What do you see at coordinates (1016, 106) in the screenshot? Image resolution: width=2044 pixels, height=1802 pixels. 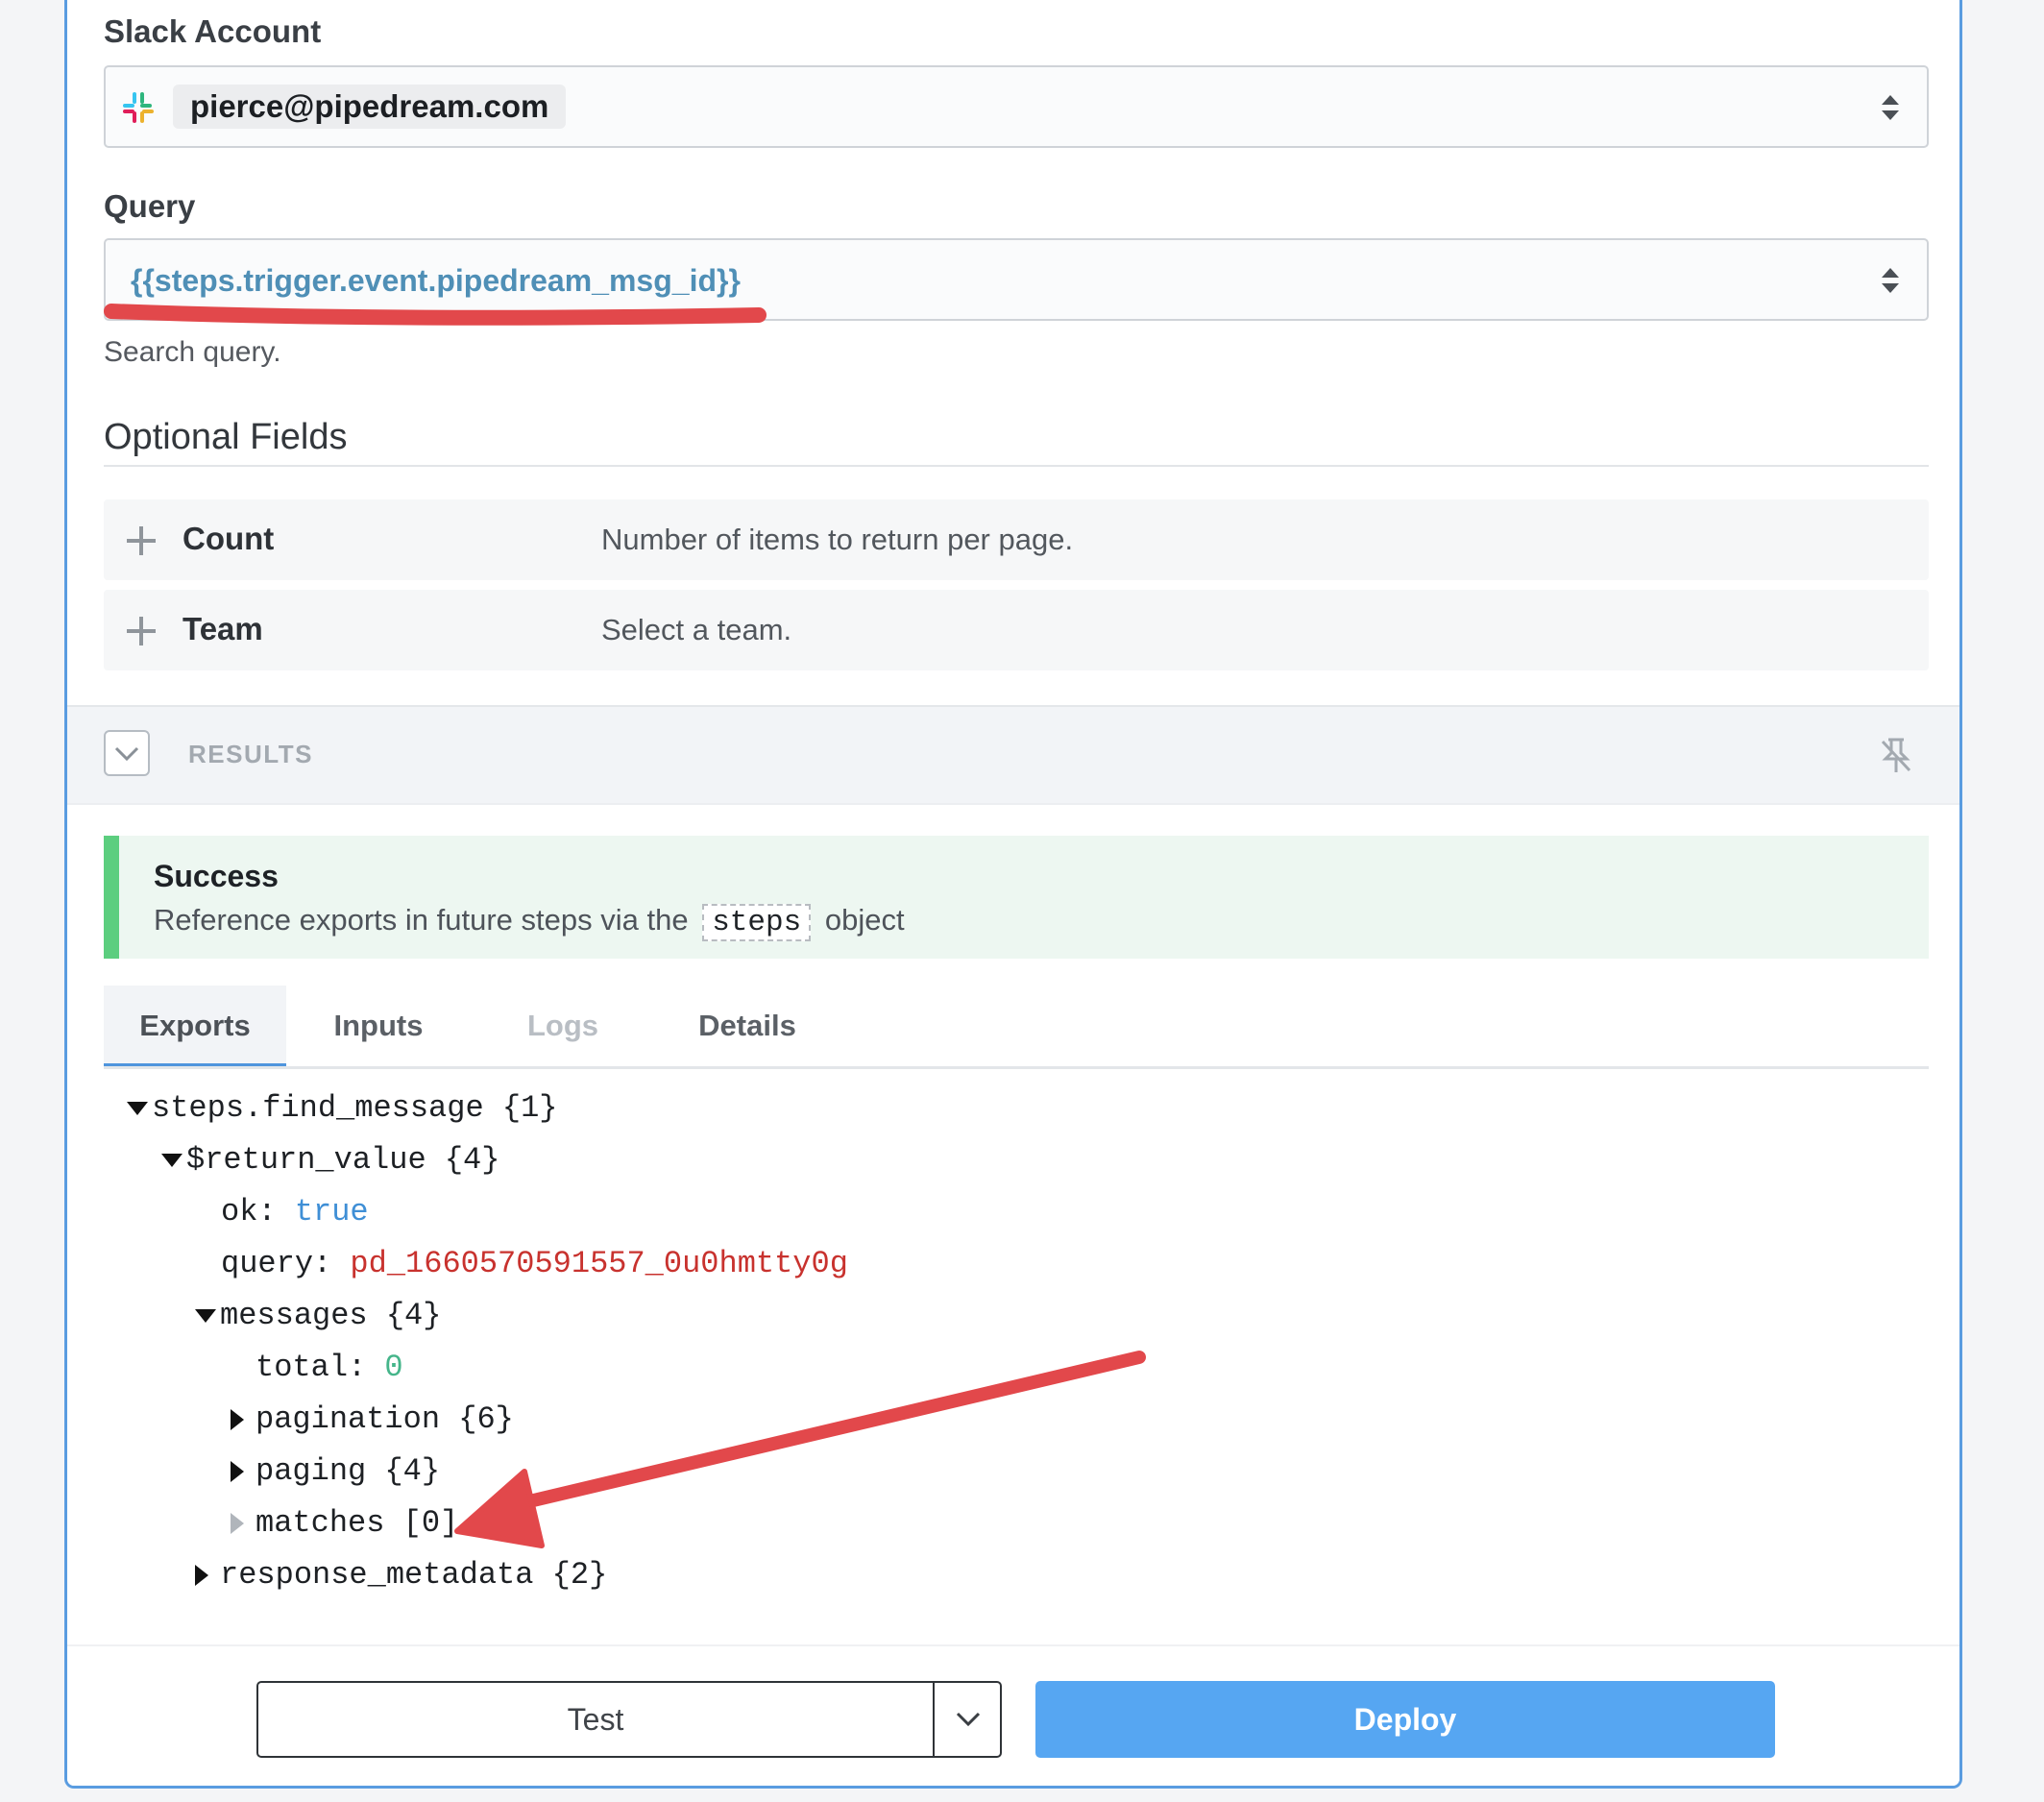 I see `slack-account-select: pierce@pipedream.com` at bounding box center [1016, 106].